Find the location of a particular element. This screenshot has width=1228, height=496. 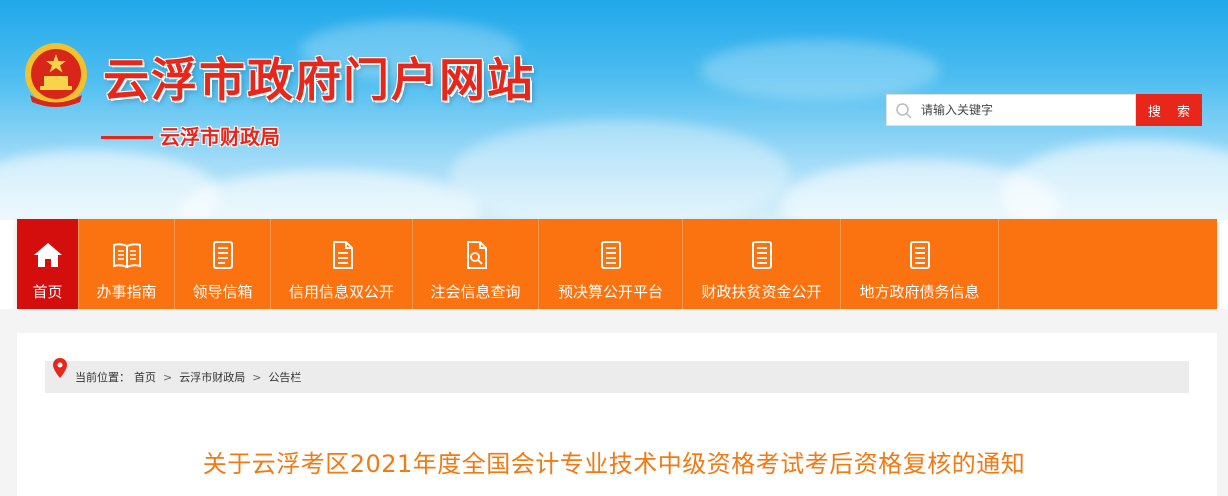

nav-item-label: 注会信息查询 is located at coordinates (475, 292).